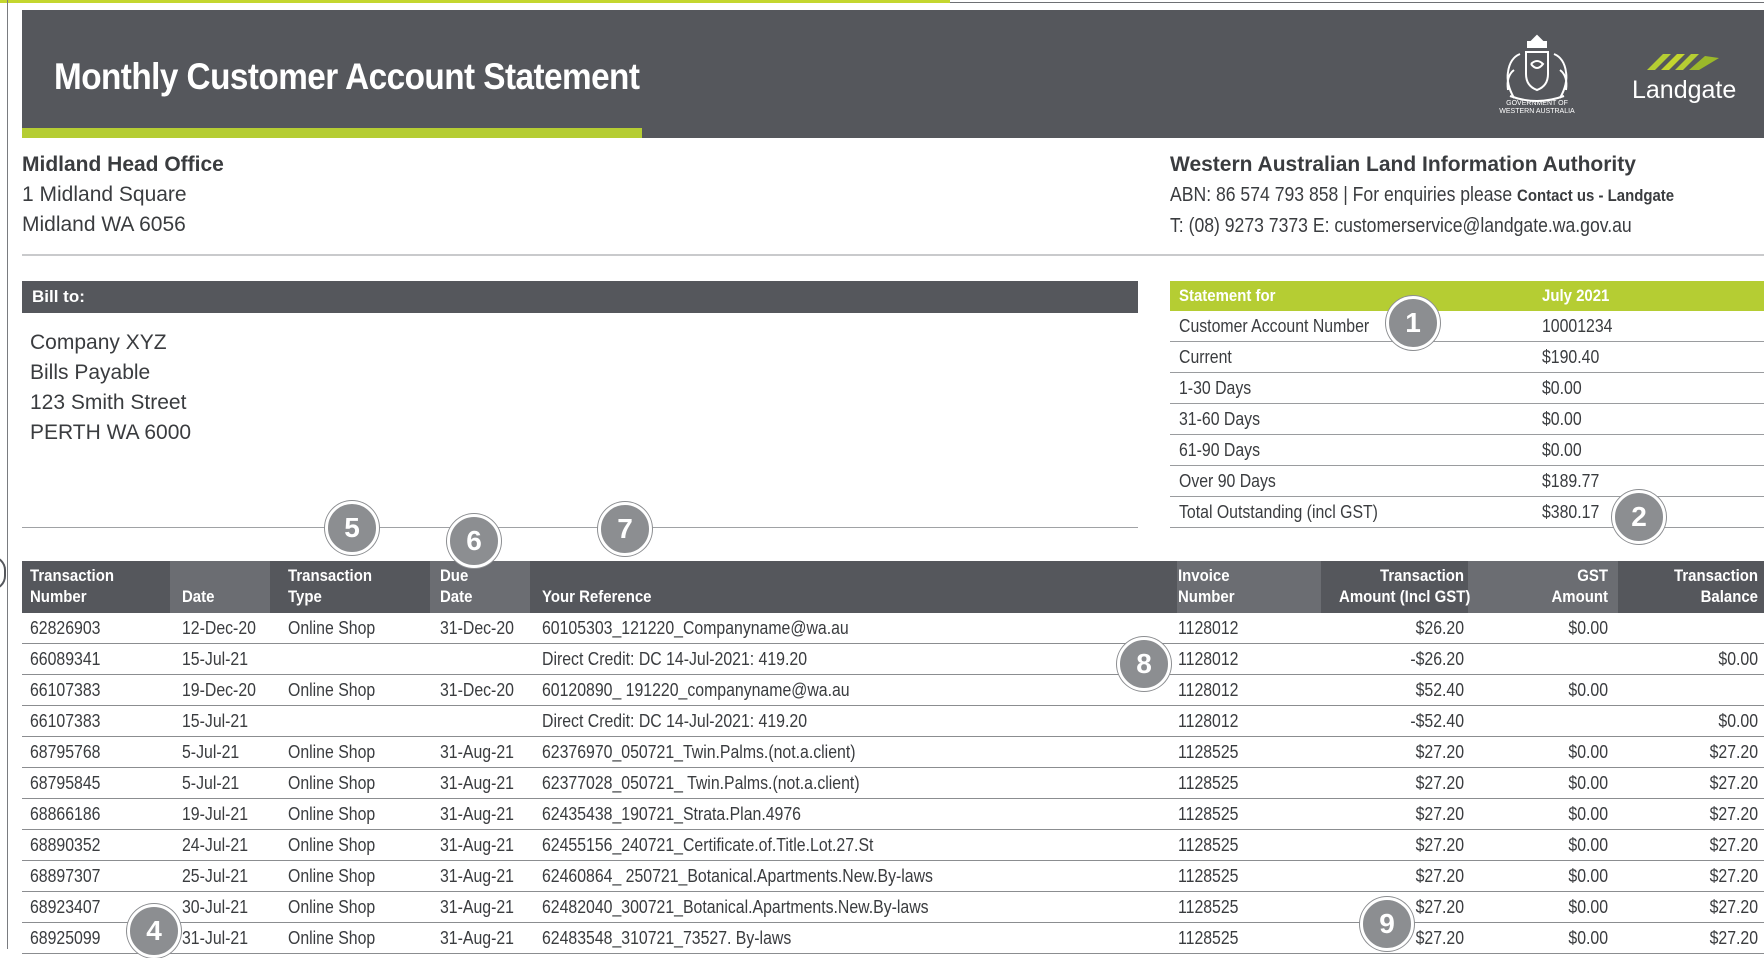  I want to click on bill-to-heading: Bill to:, so click(580, 297).